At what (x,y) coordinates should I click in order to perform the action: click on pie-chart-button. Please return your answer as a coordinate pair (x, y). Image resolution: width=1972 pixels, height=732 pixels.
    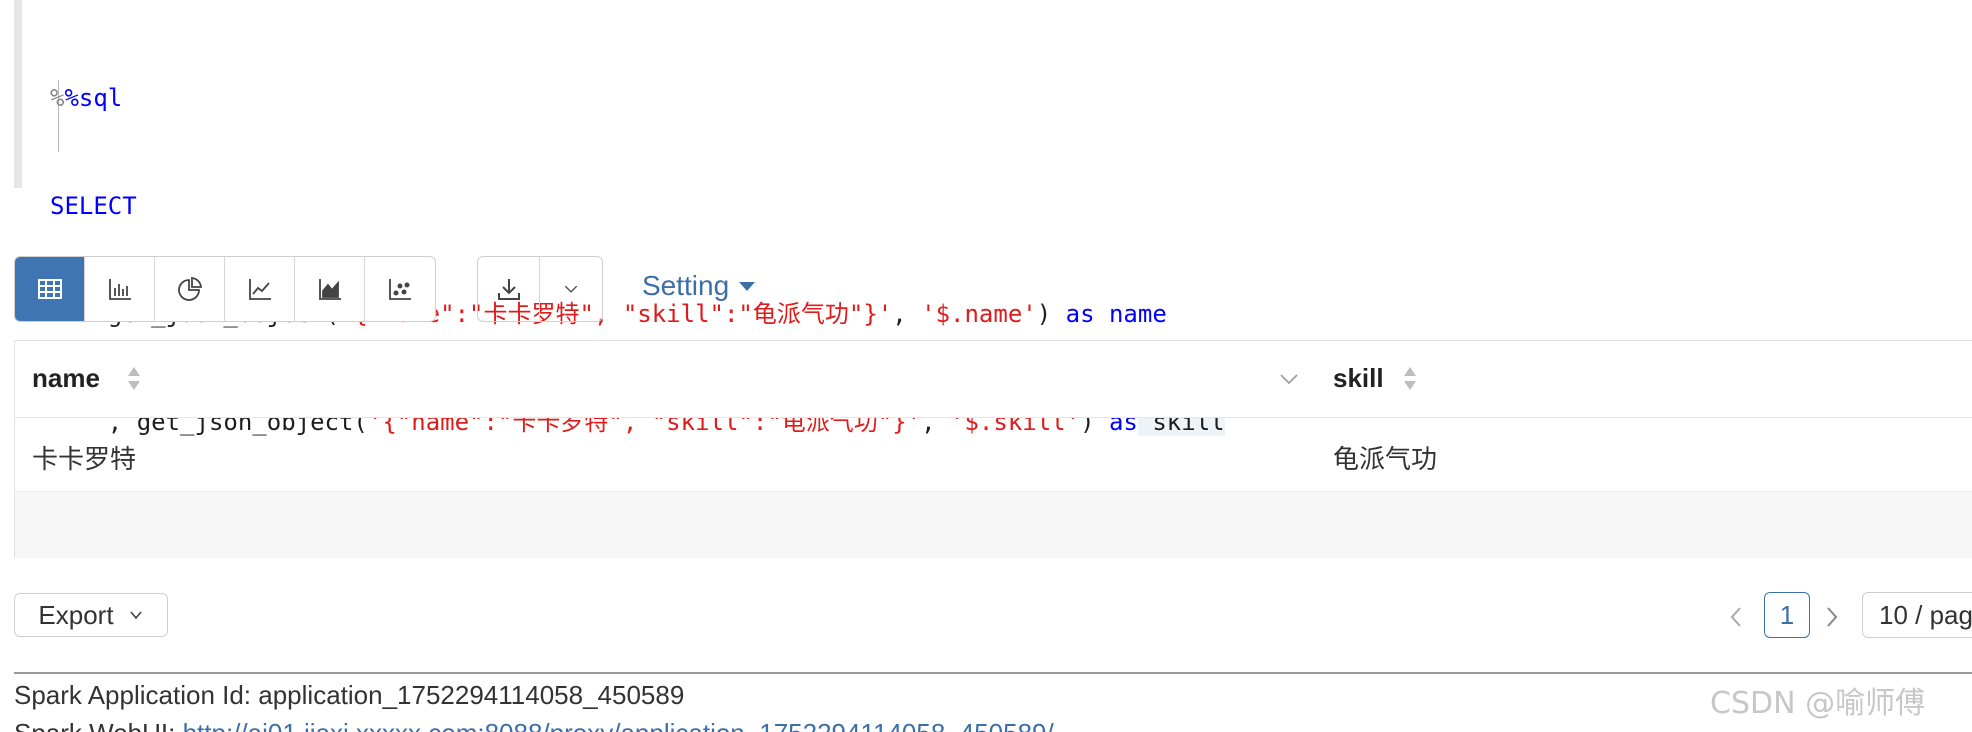
    Looking at the image, I should click on (190, 289).